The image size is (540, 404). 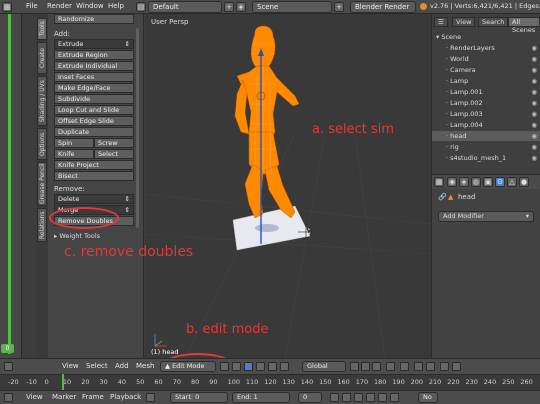 What do you see at coordinates (324, 366) in the screenshot?
I see `orientation-dropdown: Global` at bounding box center [324, 366].